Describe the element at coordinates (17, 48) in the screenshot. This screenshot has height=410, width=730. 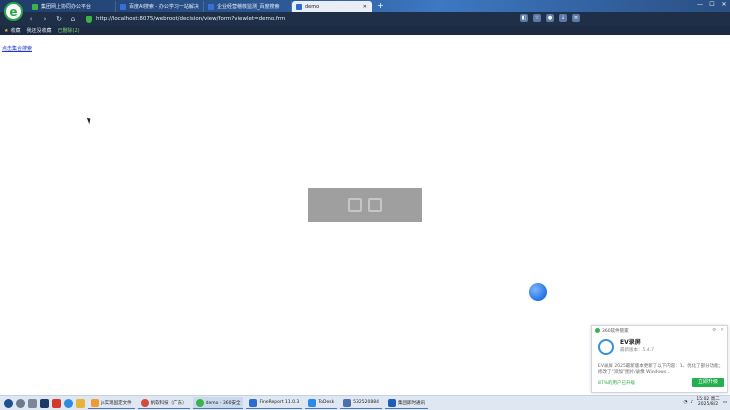
I see `search-link: 点击集合搜索` at that location.